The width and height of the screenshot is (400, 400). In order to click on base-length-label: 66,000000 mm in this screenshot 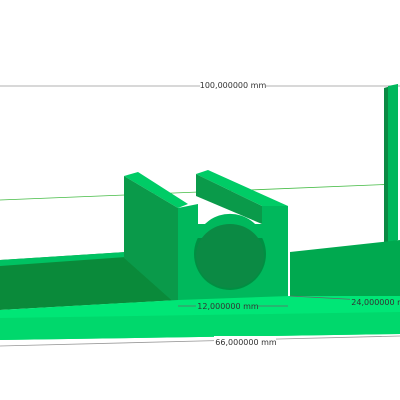, I will do `click(246, 342)`.